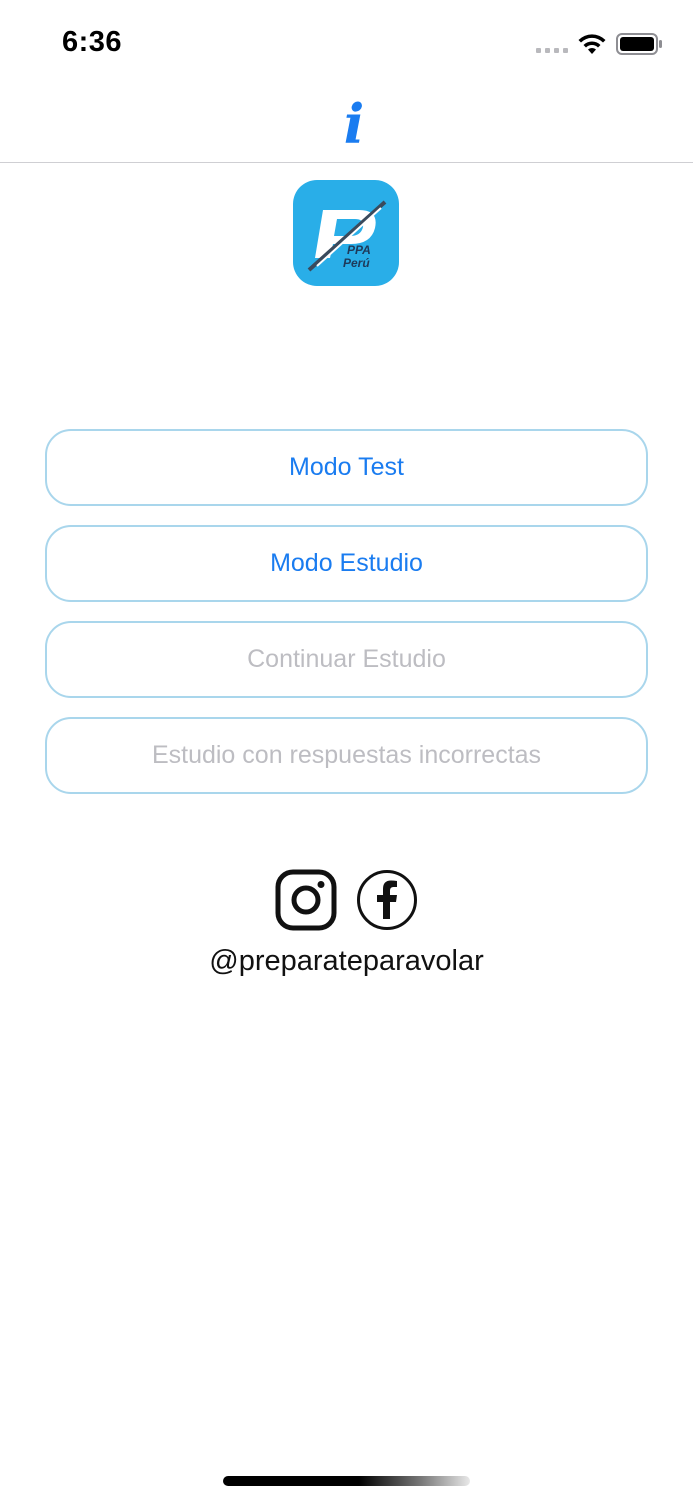  I want to click on instagram-icon, so click(306, 900).